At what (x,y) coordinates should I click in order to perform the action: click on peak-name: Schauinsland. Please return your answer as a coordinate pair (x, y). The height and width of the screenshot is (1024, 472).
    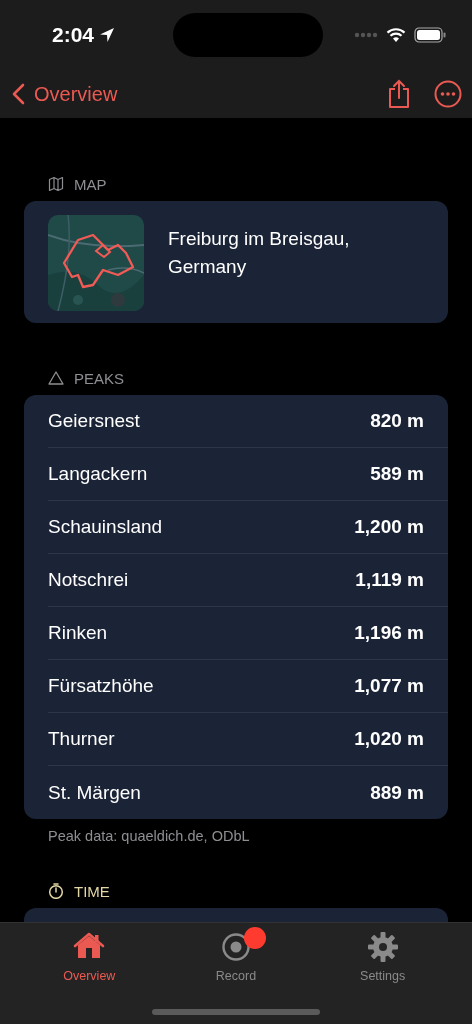
    Looking at the image, I should click on (105, 527).